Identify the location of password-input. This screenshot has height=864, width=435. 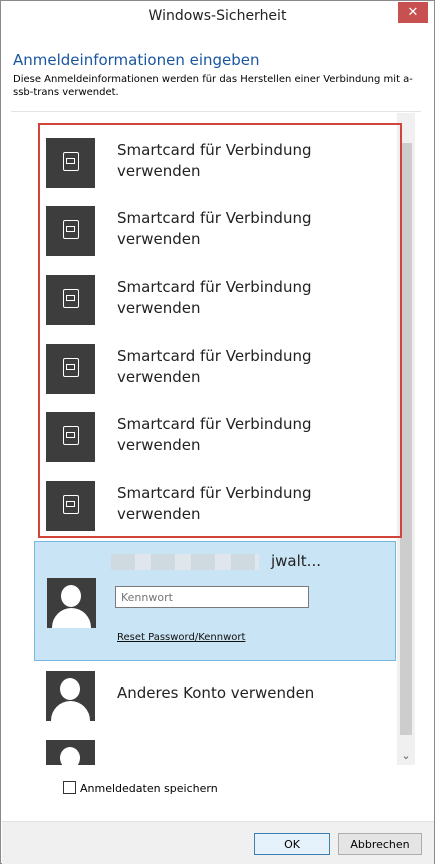
(212, 597).